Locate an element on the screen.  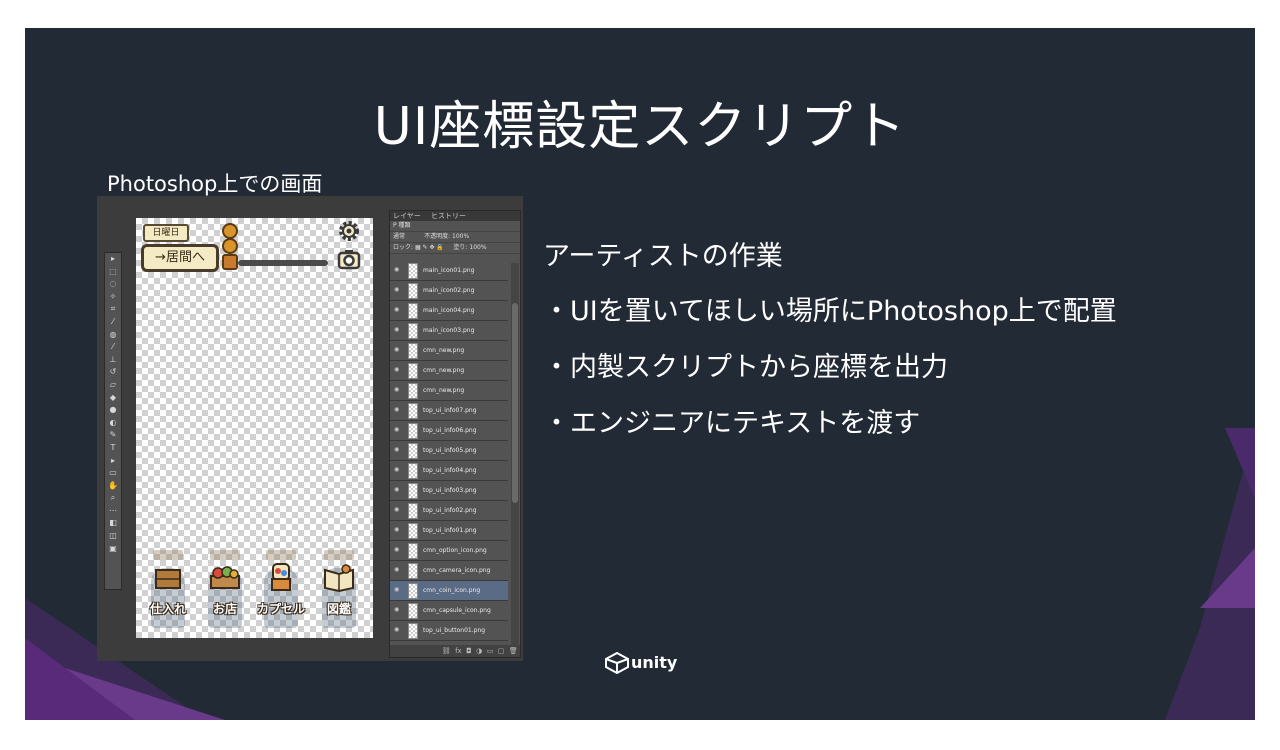
layers-scrollbar is located at coordinates (515, 455).